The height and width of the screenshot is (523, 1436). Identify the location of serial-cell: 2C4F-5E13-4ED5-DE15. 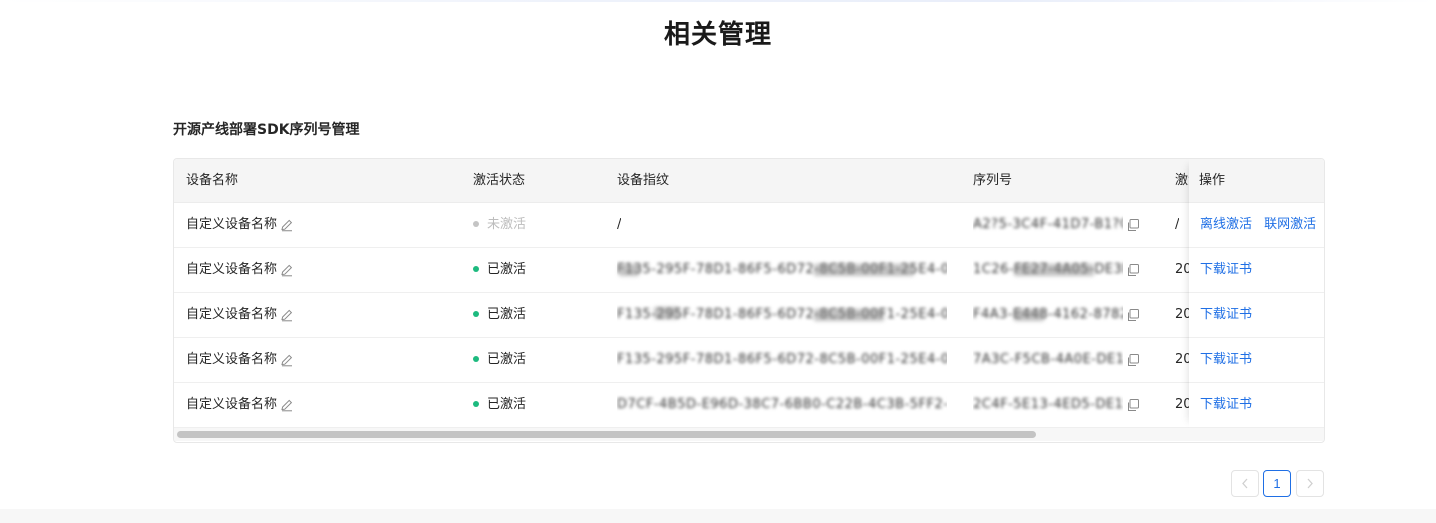
(1048, 405).